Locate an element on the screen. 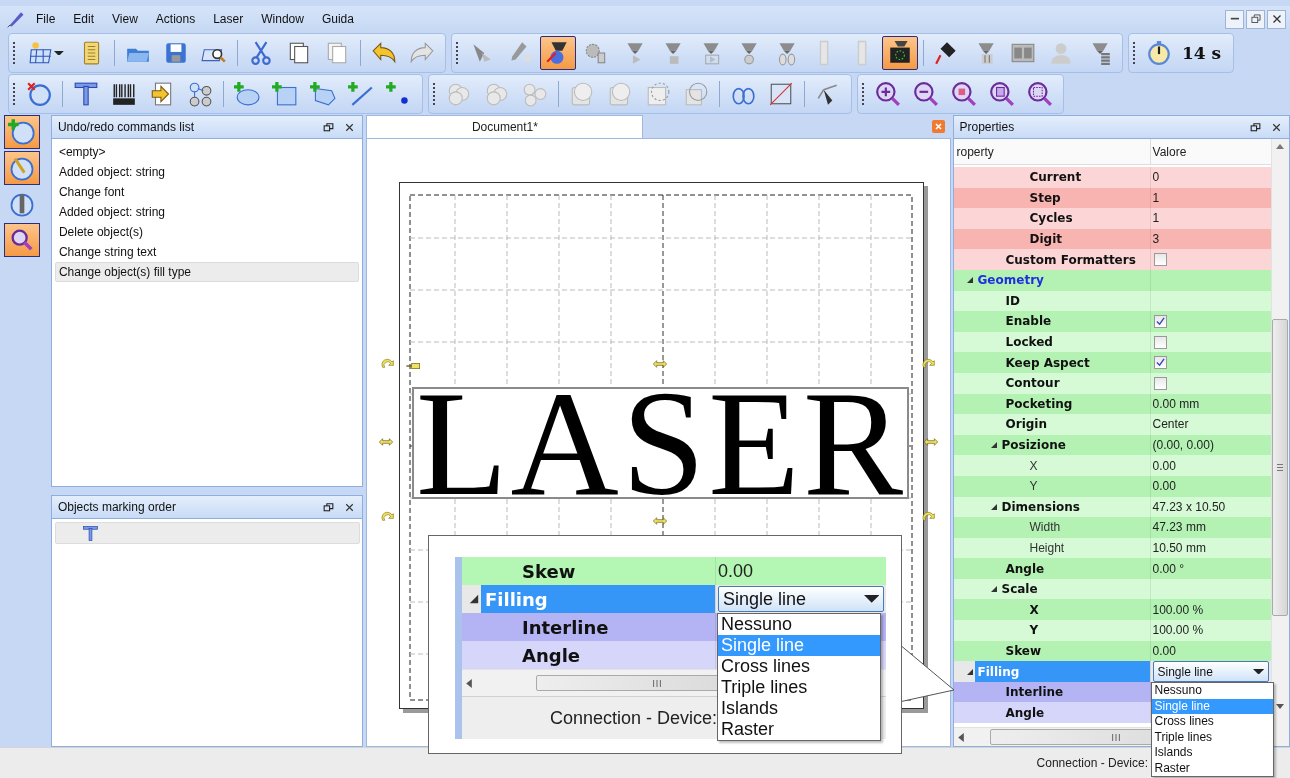 Image resolution: width=1290 pixels, height=778 pixels. command-item: Change string text is located at coordinates (207, 252).